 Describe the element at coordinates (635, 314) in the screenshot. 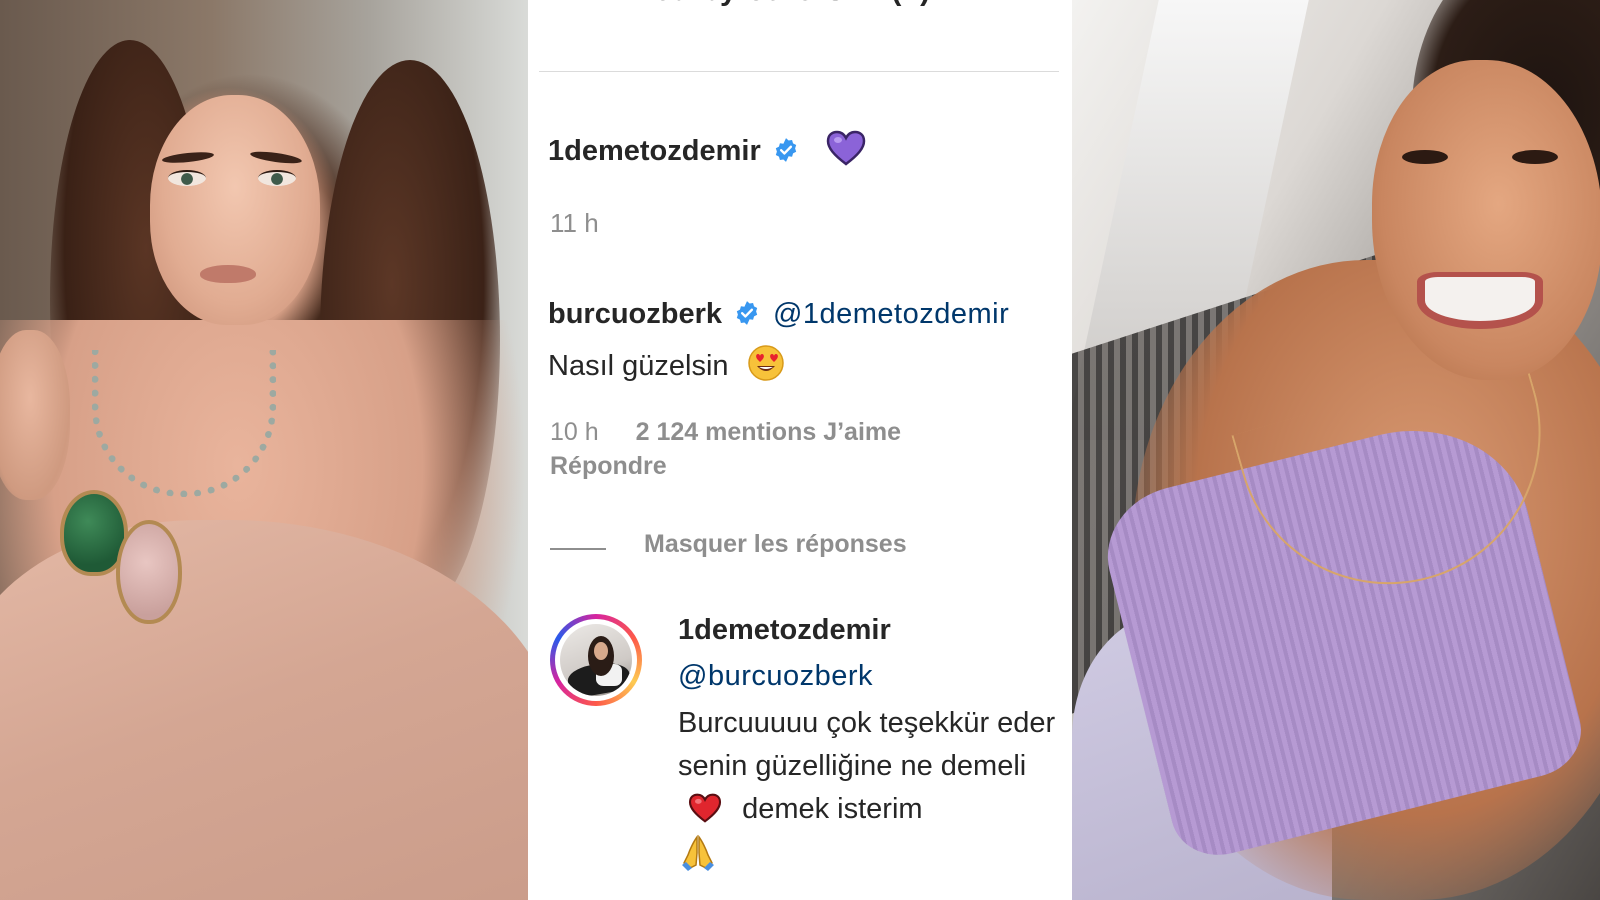

I see `username-link: burcuozberk` at that location.